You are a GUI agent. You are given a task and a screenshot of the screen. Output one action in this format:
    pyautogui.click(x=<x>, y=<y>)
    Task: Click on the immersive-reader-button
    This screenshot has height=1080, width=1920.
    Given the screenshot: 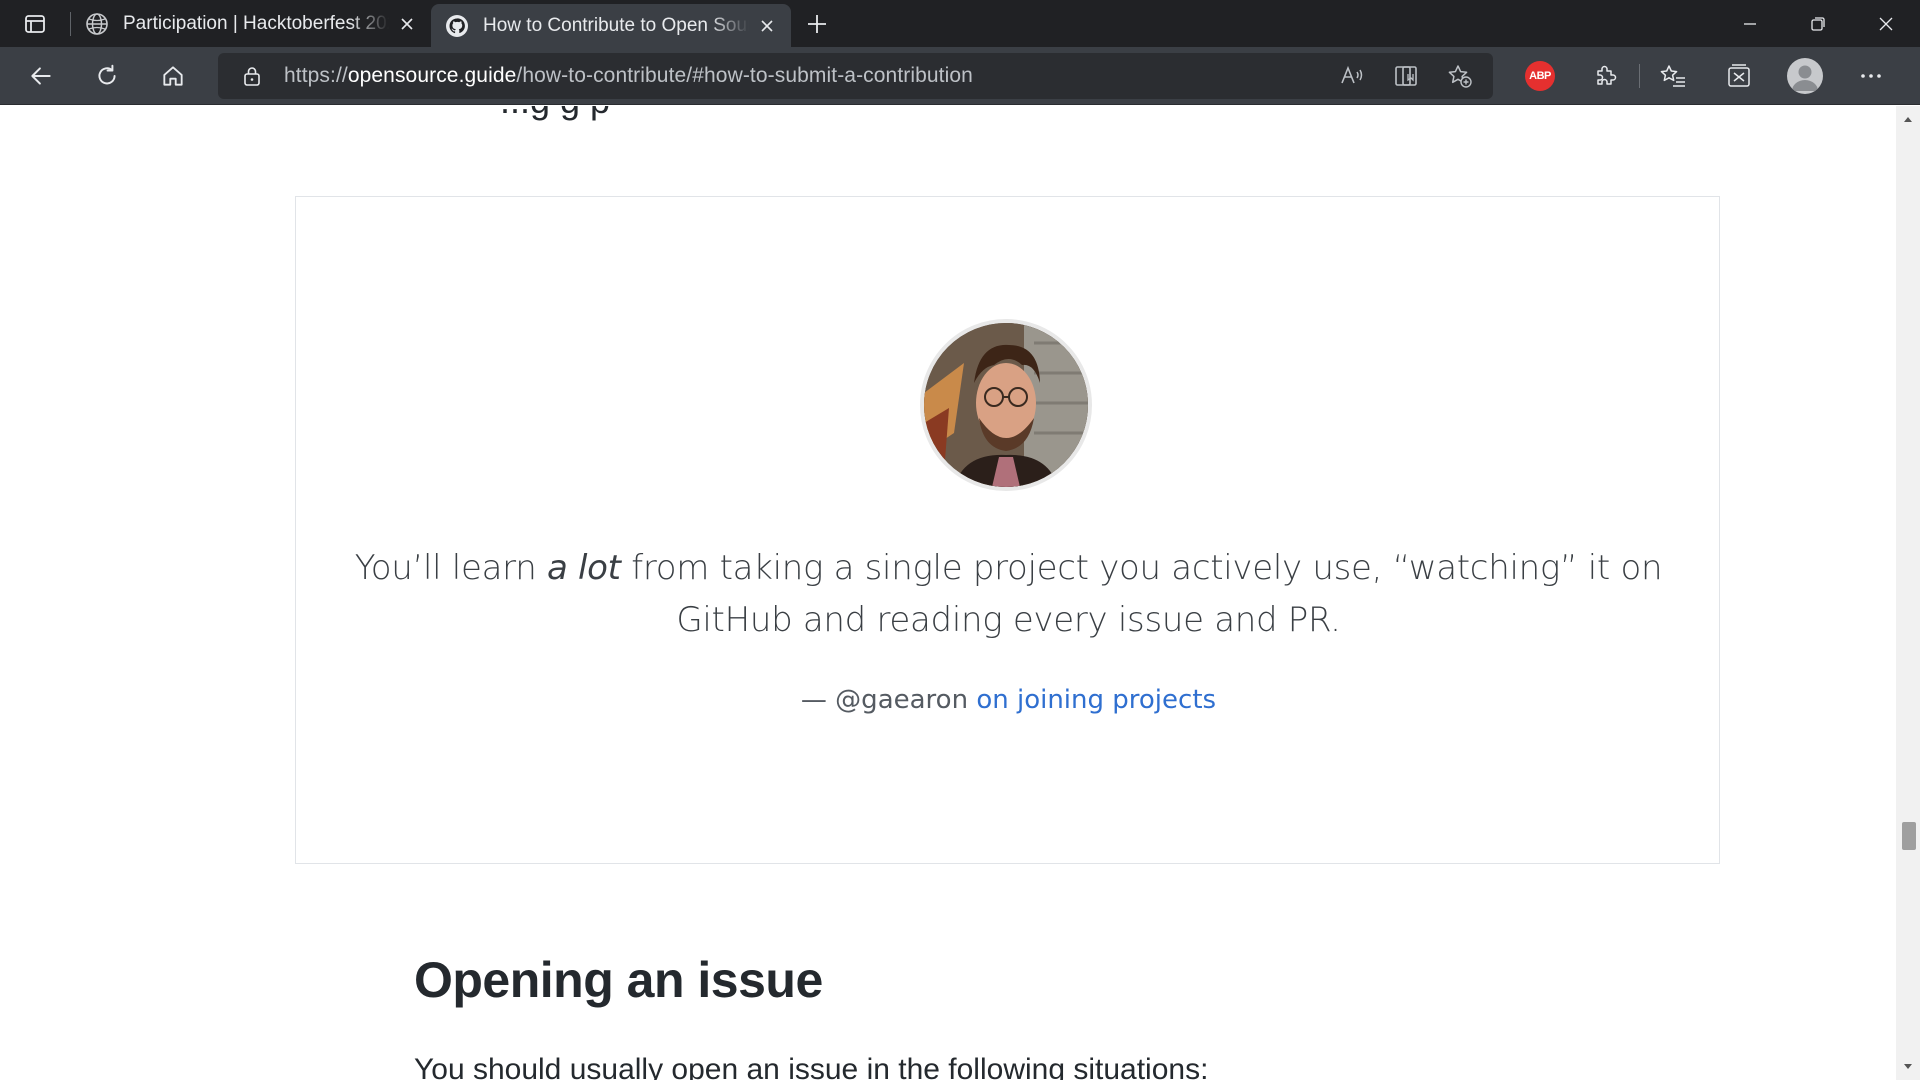 What is the action you would take?
    pyautogui.click(x=1406, y=76)
    